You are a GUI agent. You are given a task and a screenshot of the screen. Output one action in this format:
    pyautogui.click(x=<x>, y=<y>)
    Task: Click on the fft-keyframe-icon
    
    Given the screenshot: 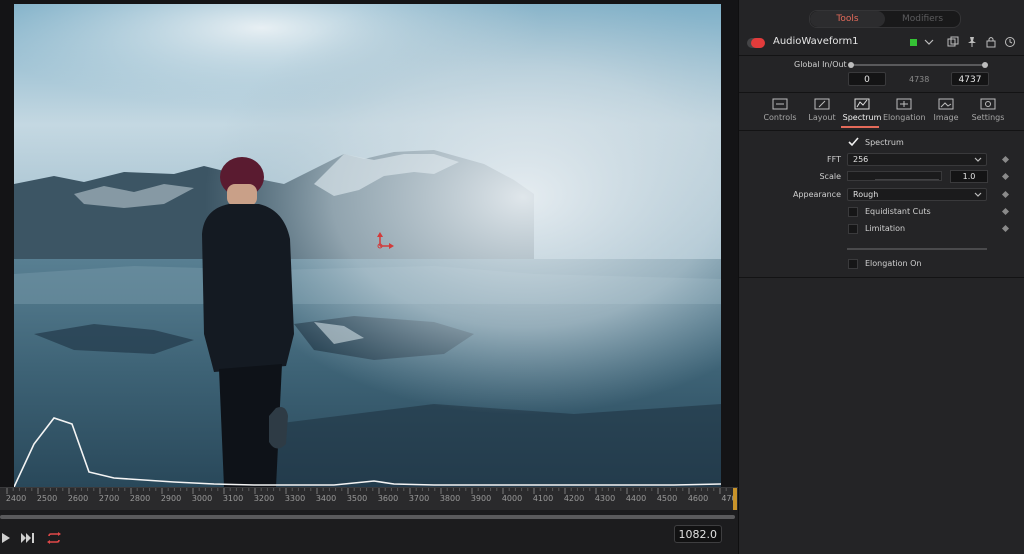 What is the action you would take?
    pyautogui.click(x=1005, y=159)
    